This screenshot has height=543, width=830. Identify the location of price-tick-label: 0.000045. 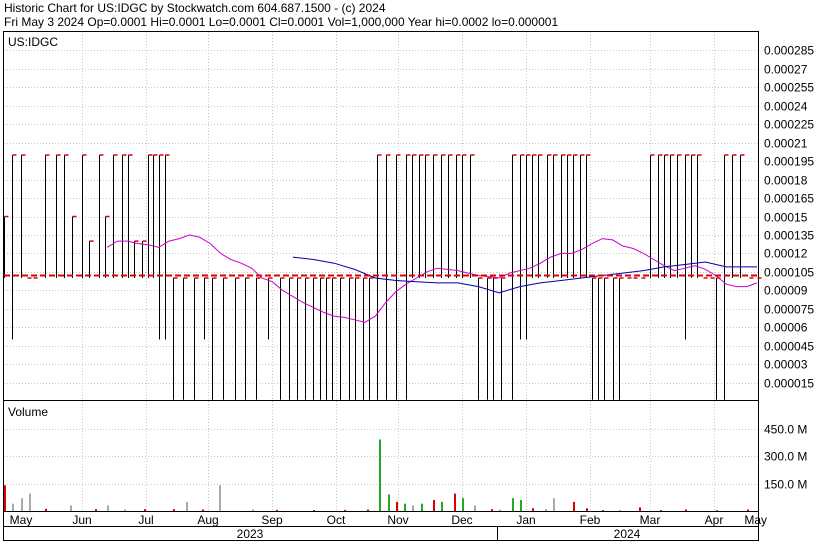
(789, 347).